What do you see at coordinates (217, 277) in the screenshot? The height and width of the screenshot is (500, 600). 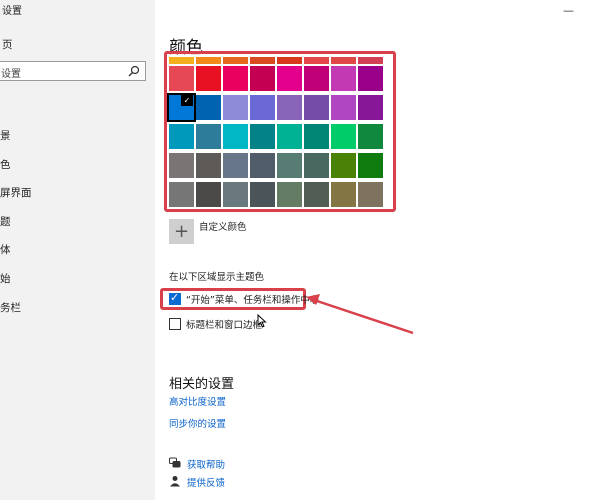 I see `accent-surfaces-heading: 在以下区域显示主题色` at bounding box center [217, 277].